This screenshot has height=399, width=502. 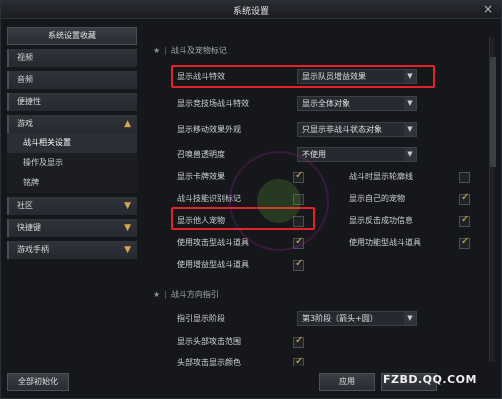 What do you see at coordinates (29, 101) in the screenshot?
I see `sidebar-item-label: 便捷性` at bounding box center [29, 101].